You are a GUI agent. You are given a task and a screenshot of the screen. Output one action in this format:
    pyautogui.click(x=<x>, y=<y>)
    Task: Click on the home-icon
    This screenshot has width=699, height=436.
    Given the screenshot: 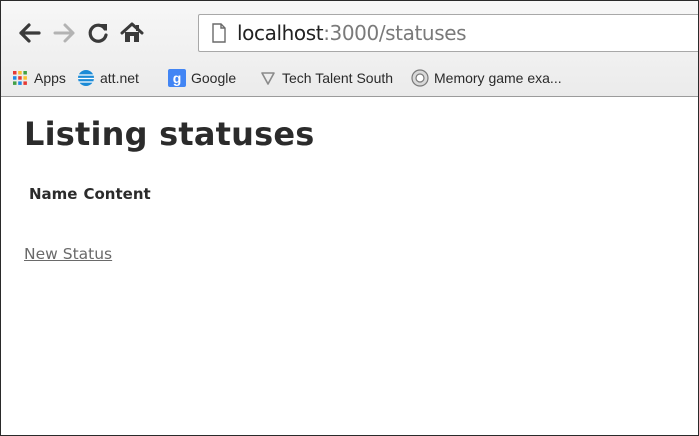 What is the action you would take?
    pyautogui.click(x=132, y=32)
    